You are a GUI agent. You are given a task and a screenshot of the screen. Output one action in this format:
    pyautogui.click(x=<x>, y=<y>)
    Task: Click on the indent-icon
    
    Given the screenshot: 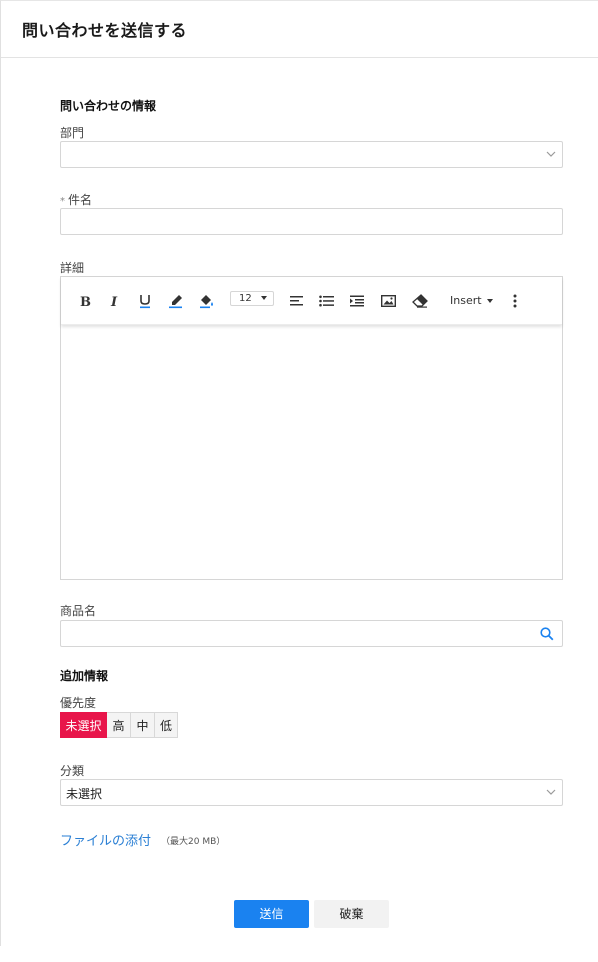 What is the action you would take?
    pyautogui.click(x=357, y=301)
    